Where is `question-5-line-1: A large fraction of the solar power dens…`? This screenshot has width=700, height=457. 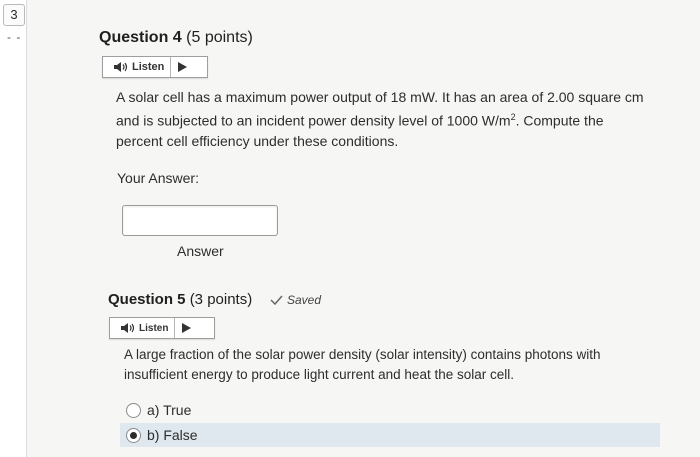 question-5-line-1: A large fraction of the solar power dens… is located at coordinates (362, 354).